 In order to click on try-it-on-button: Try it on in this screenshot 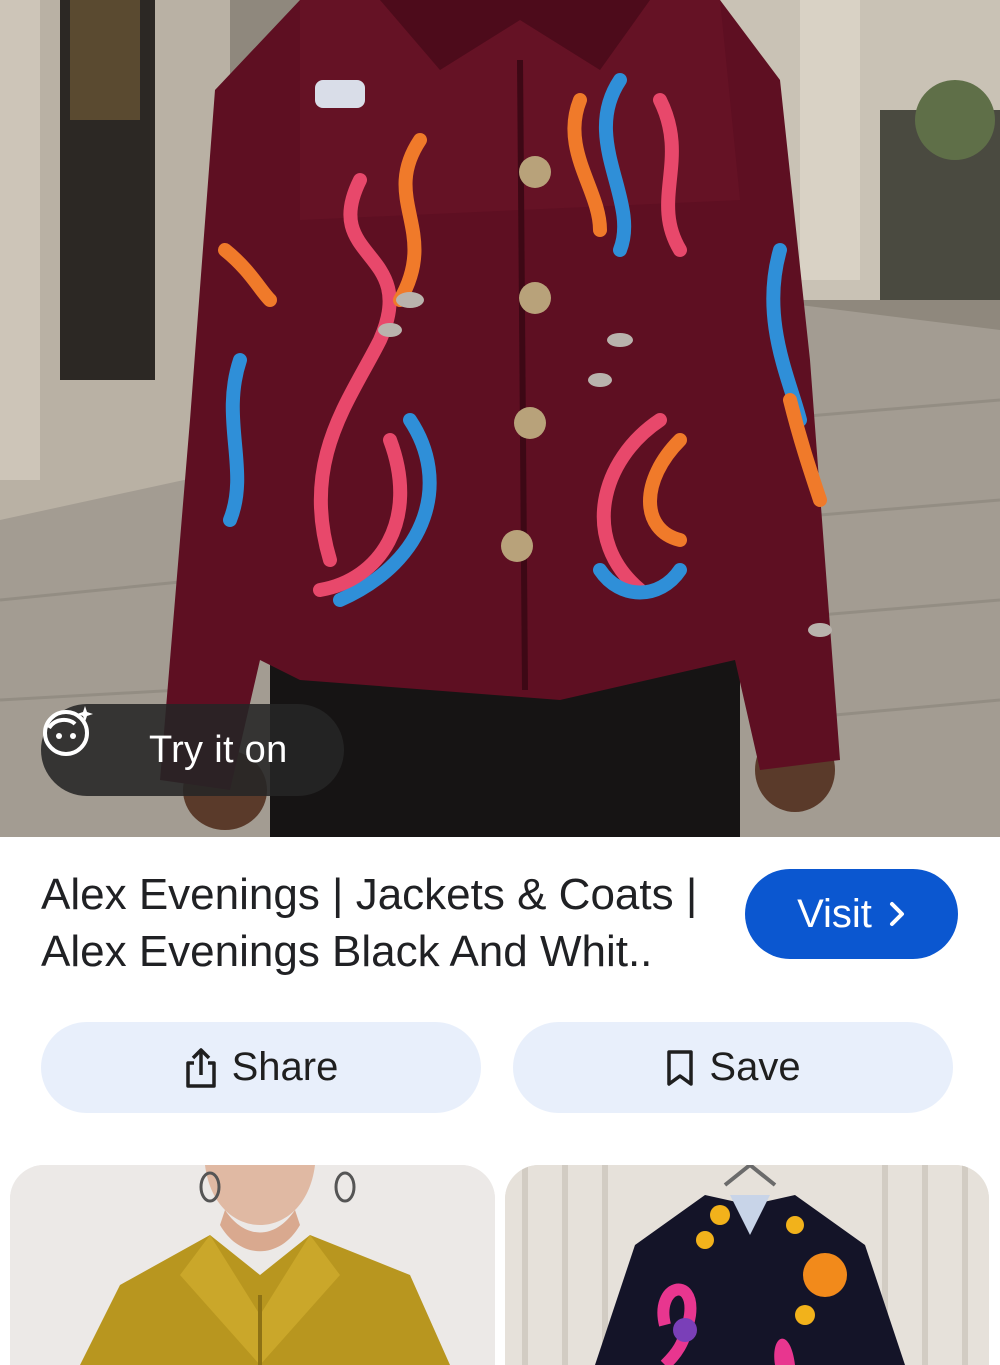, I will do `click(192, 750)`.